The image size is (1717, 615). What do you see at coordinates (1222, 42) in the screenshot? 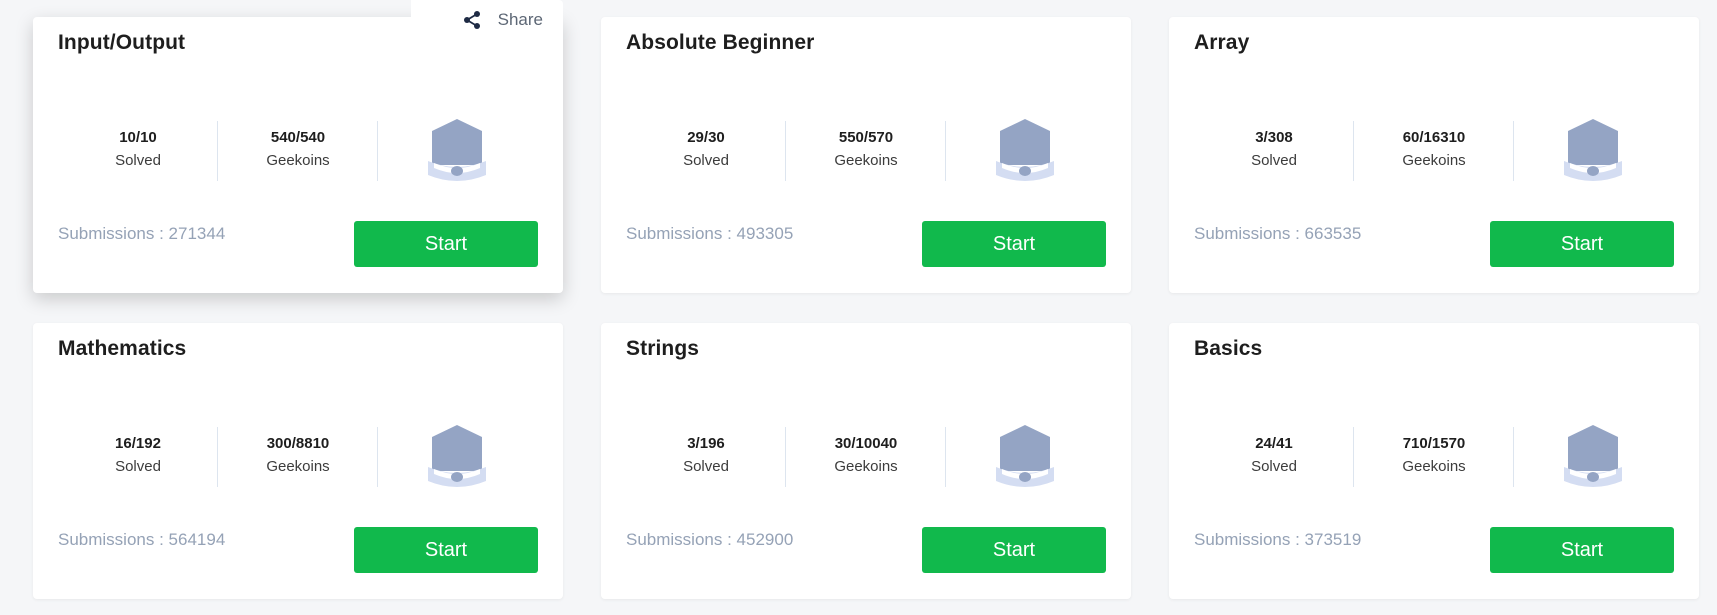
I see `card-title: Array` at bounding box center [1222, 42].